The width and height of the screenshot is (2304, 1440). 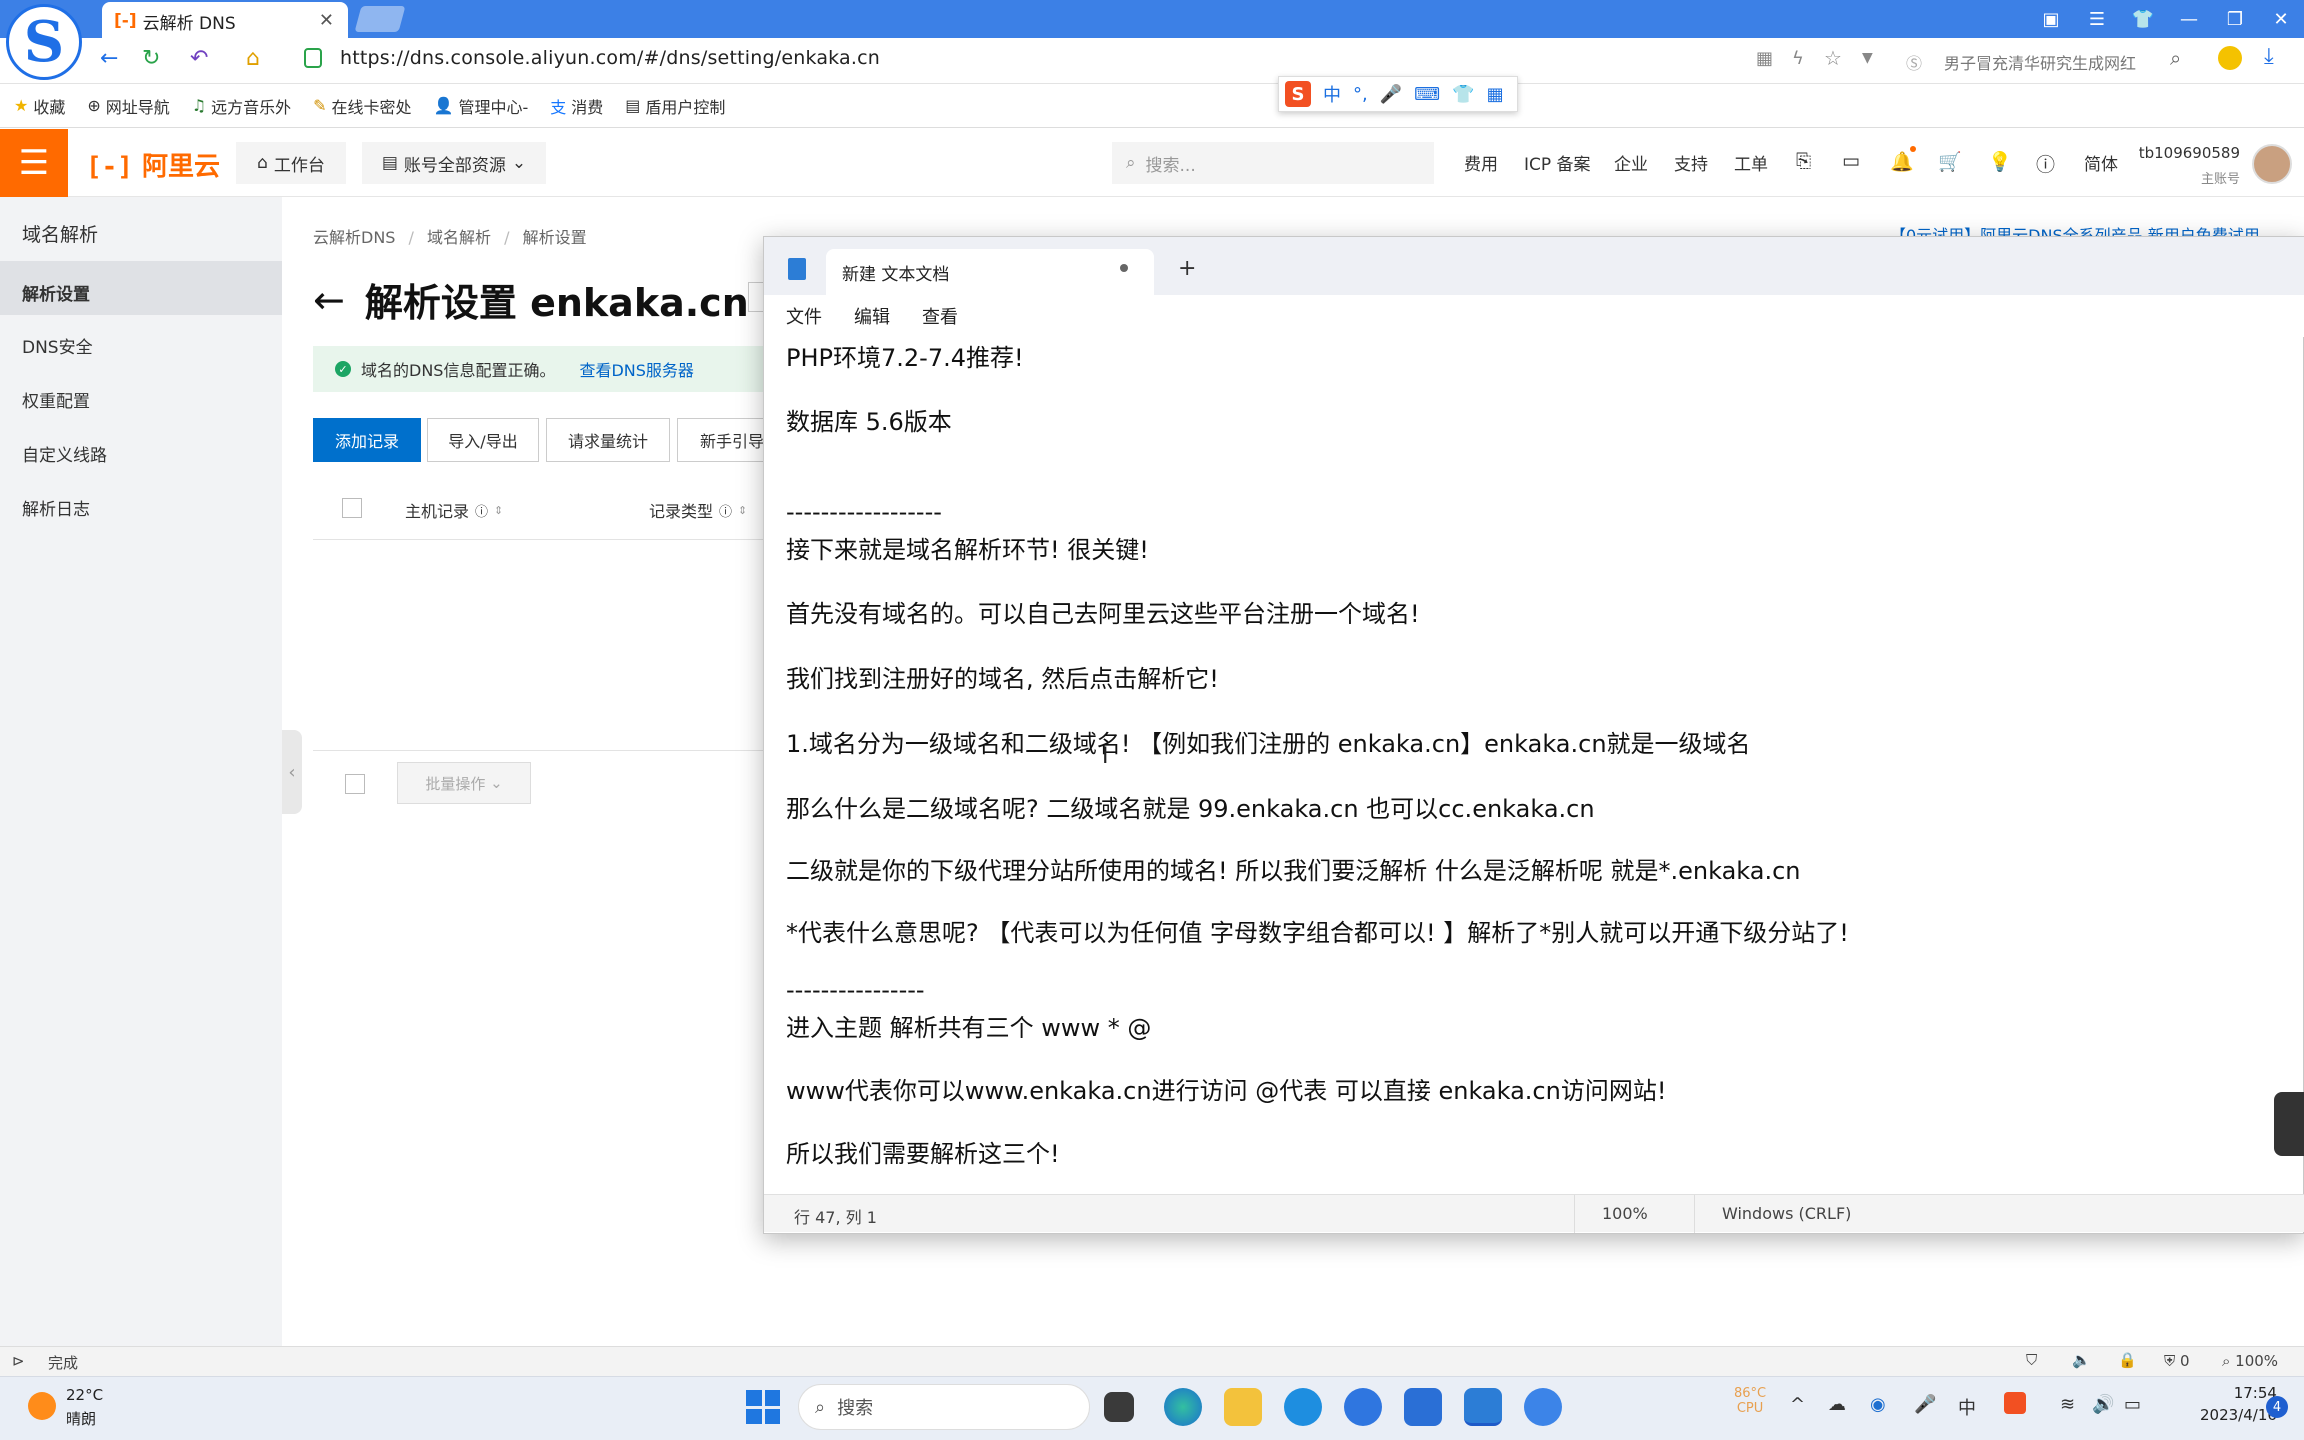 I want to click on lightning-icon: ϟ, so click(x=1798, y=58).